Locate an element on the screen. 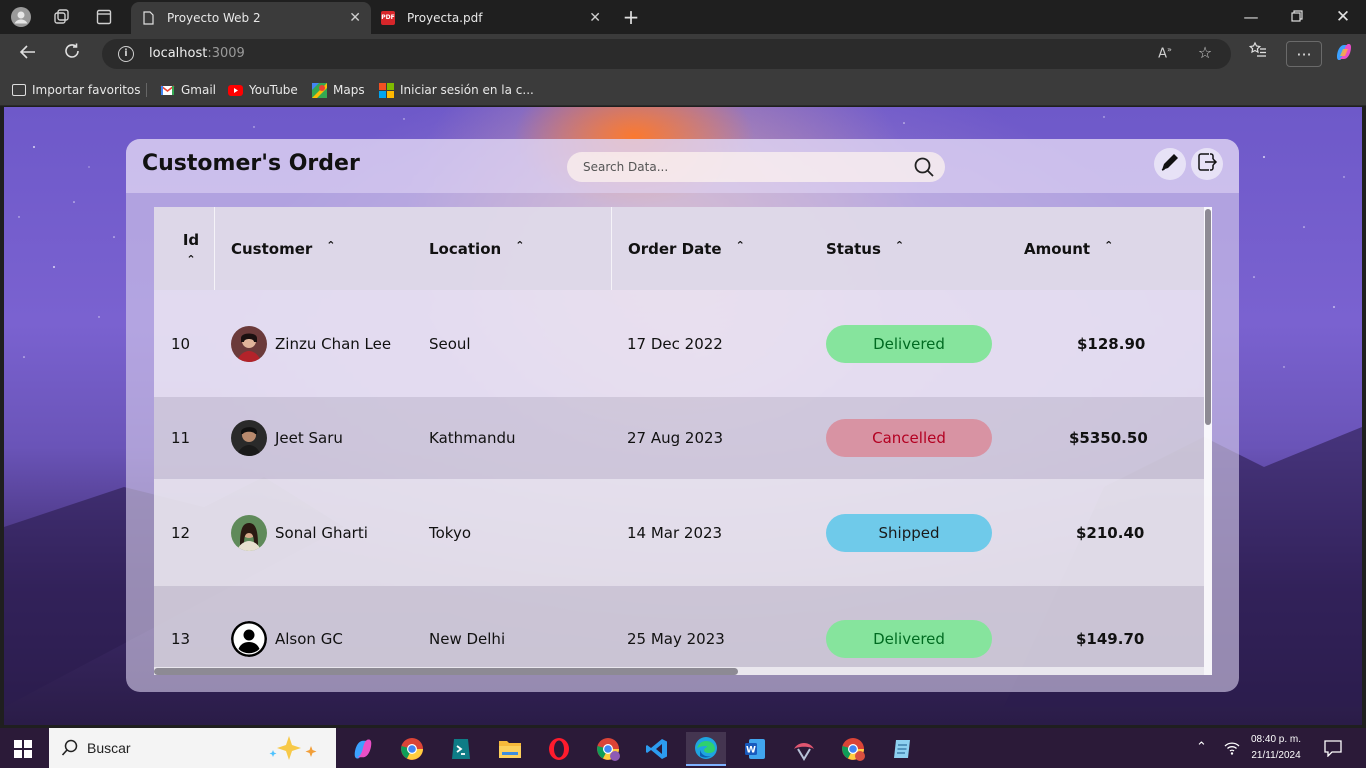 The height and width of the screenshot is (768, 1366). minimize-button: — is located at coordinates (1251, 17).